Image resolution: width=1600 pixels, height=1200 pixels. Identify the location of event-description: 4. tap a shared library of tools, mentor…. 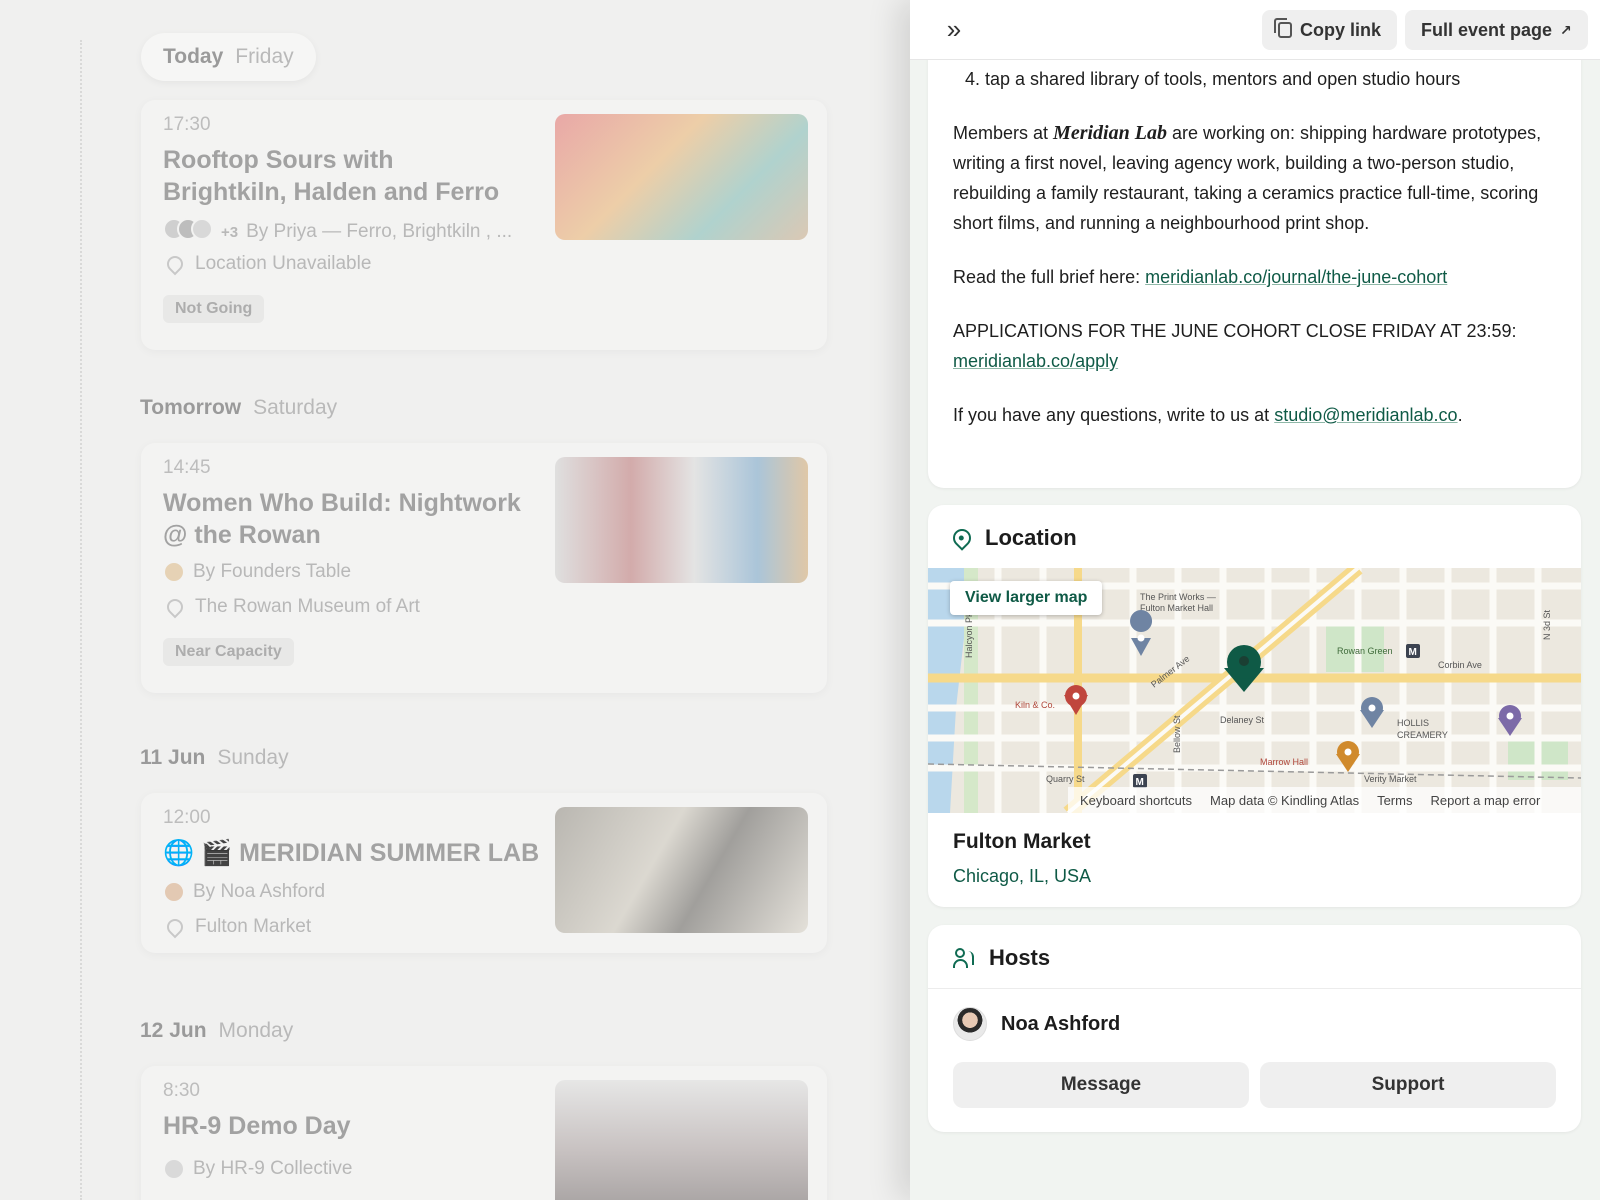
(1253, 259).